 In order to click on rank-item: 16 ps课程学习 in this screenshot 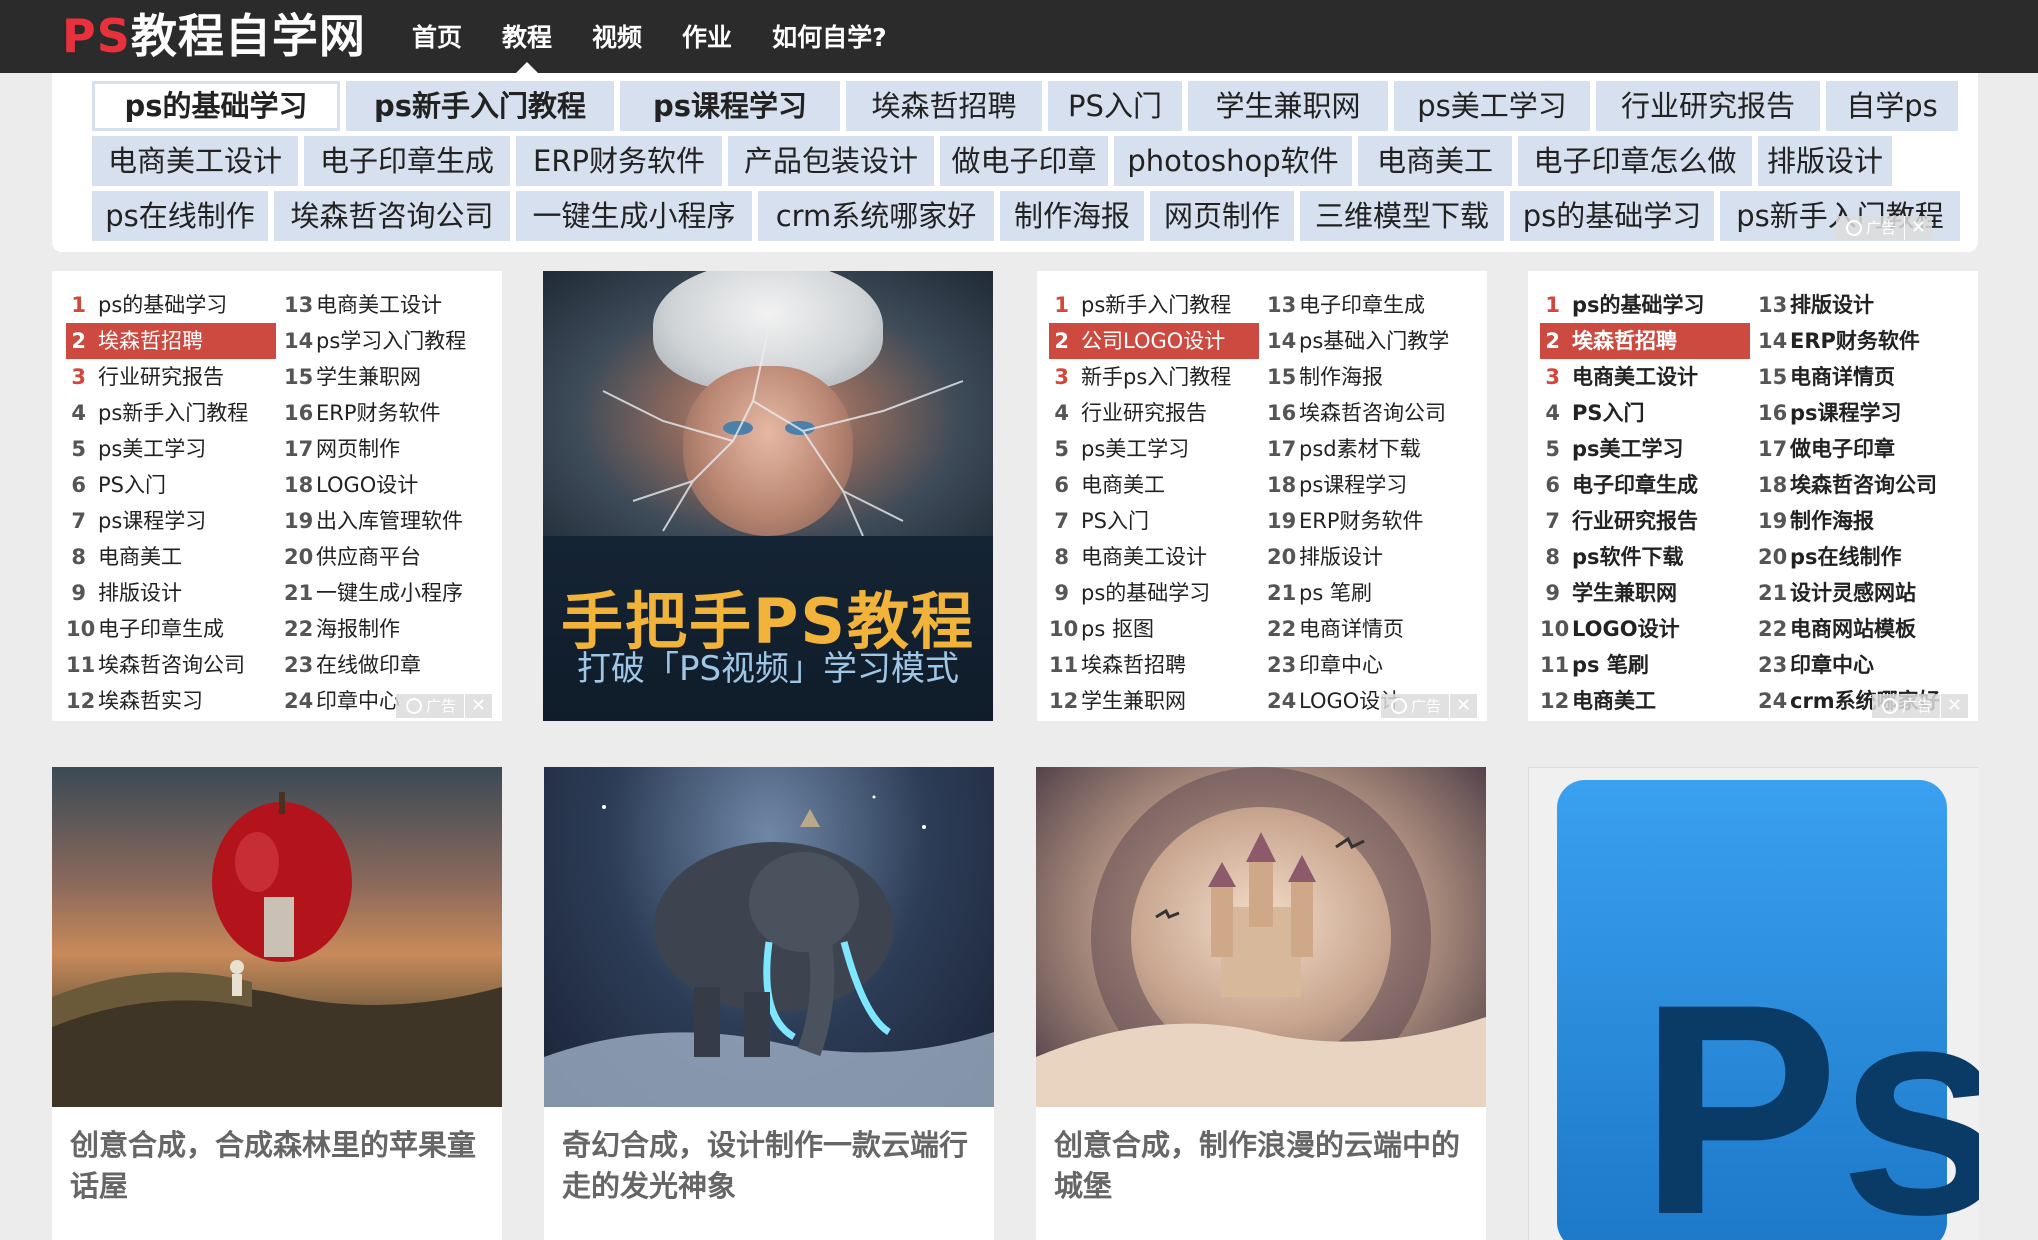, I will do `click(1863, 413)`.